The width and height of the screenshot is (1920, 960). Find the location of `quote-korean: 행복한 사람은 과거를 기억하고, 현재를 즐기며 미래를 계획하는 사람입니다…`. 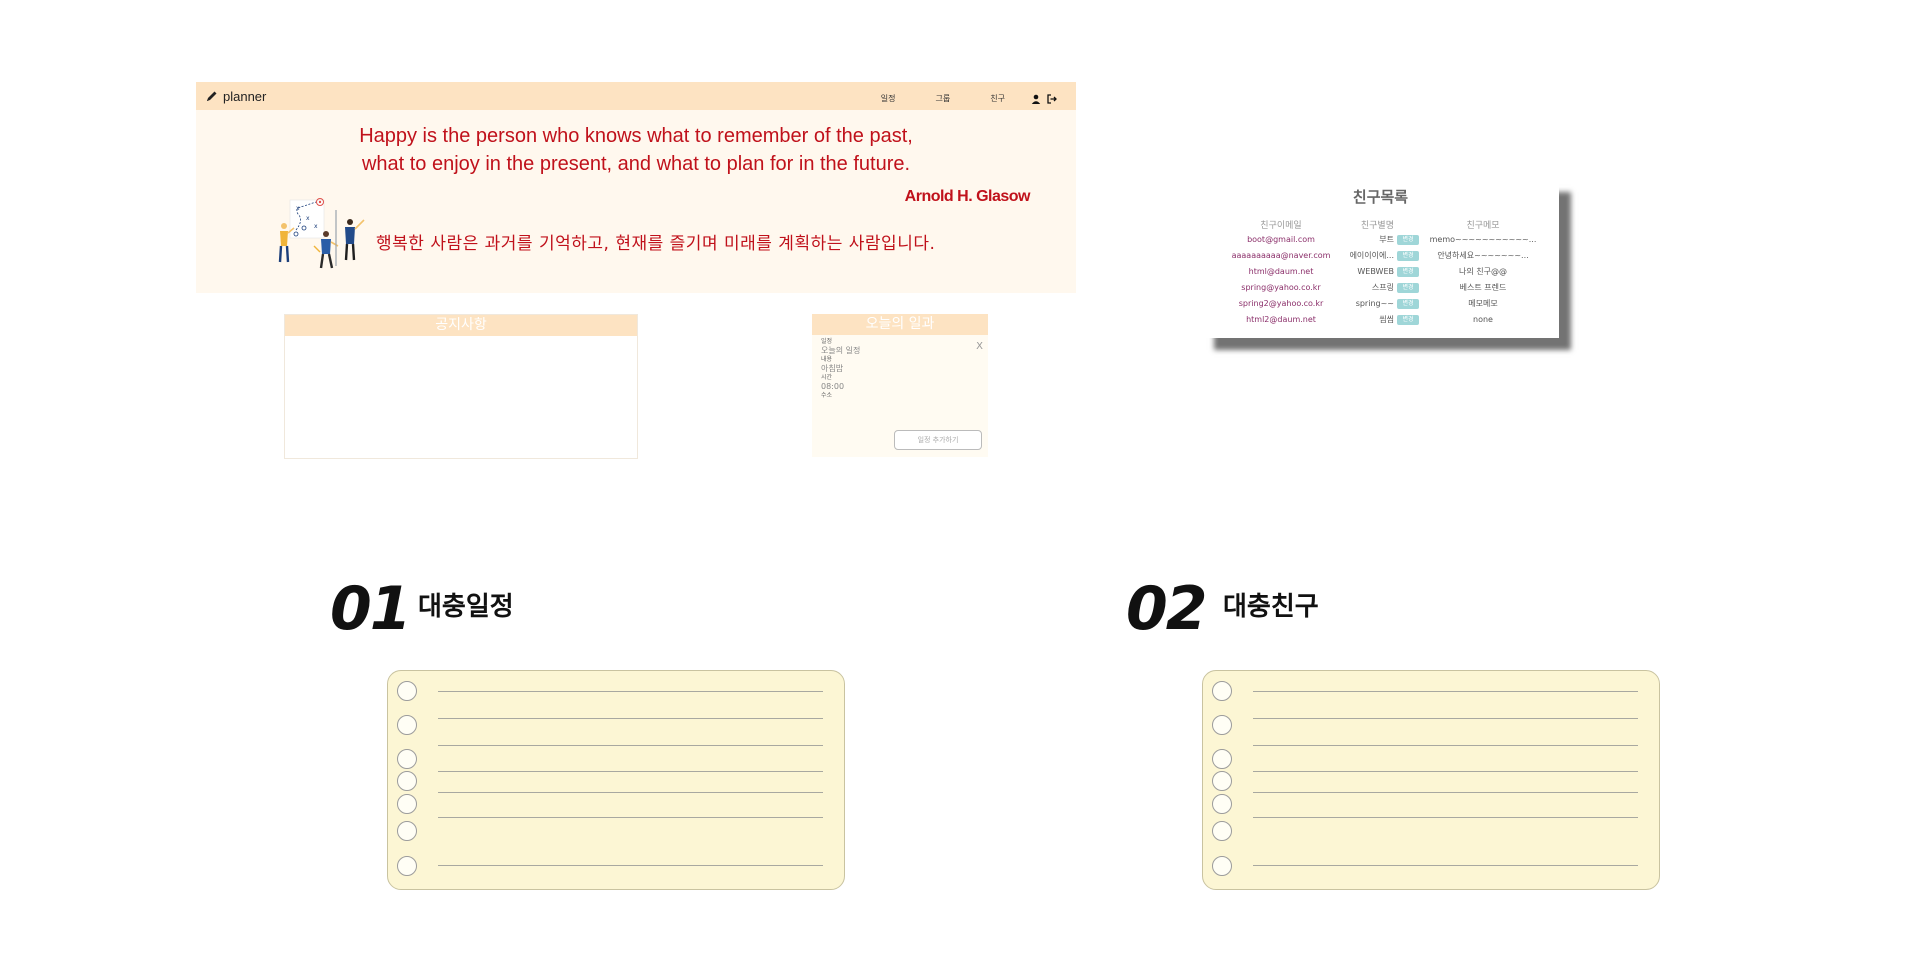

quote-korean: 행복한 사람은 과거를 기억하고, 현재를 즐기며 미래를 계획하는 사람입니다… is located at coordinates (656, 244).